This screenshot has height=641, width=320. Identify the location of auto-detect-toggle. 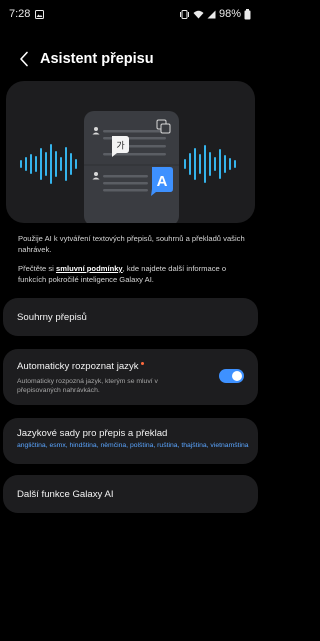
(231, 376).